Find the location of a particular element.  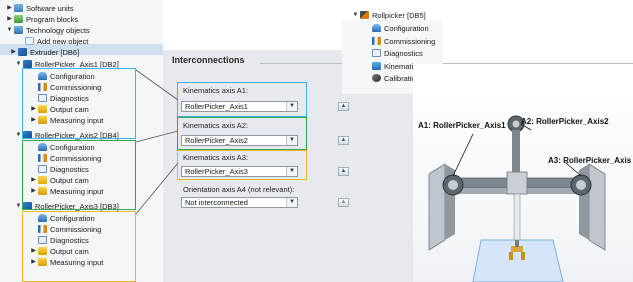

rollpicker-menu-item: Diagnostics is located at coordinates (397, 53).